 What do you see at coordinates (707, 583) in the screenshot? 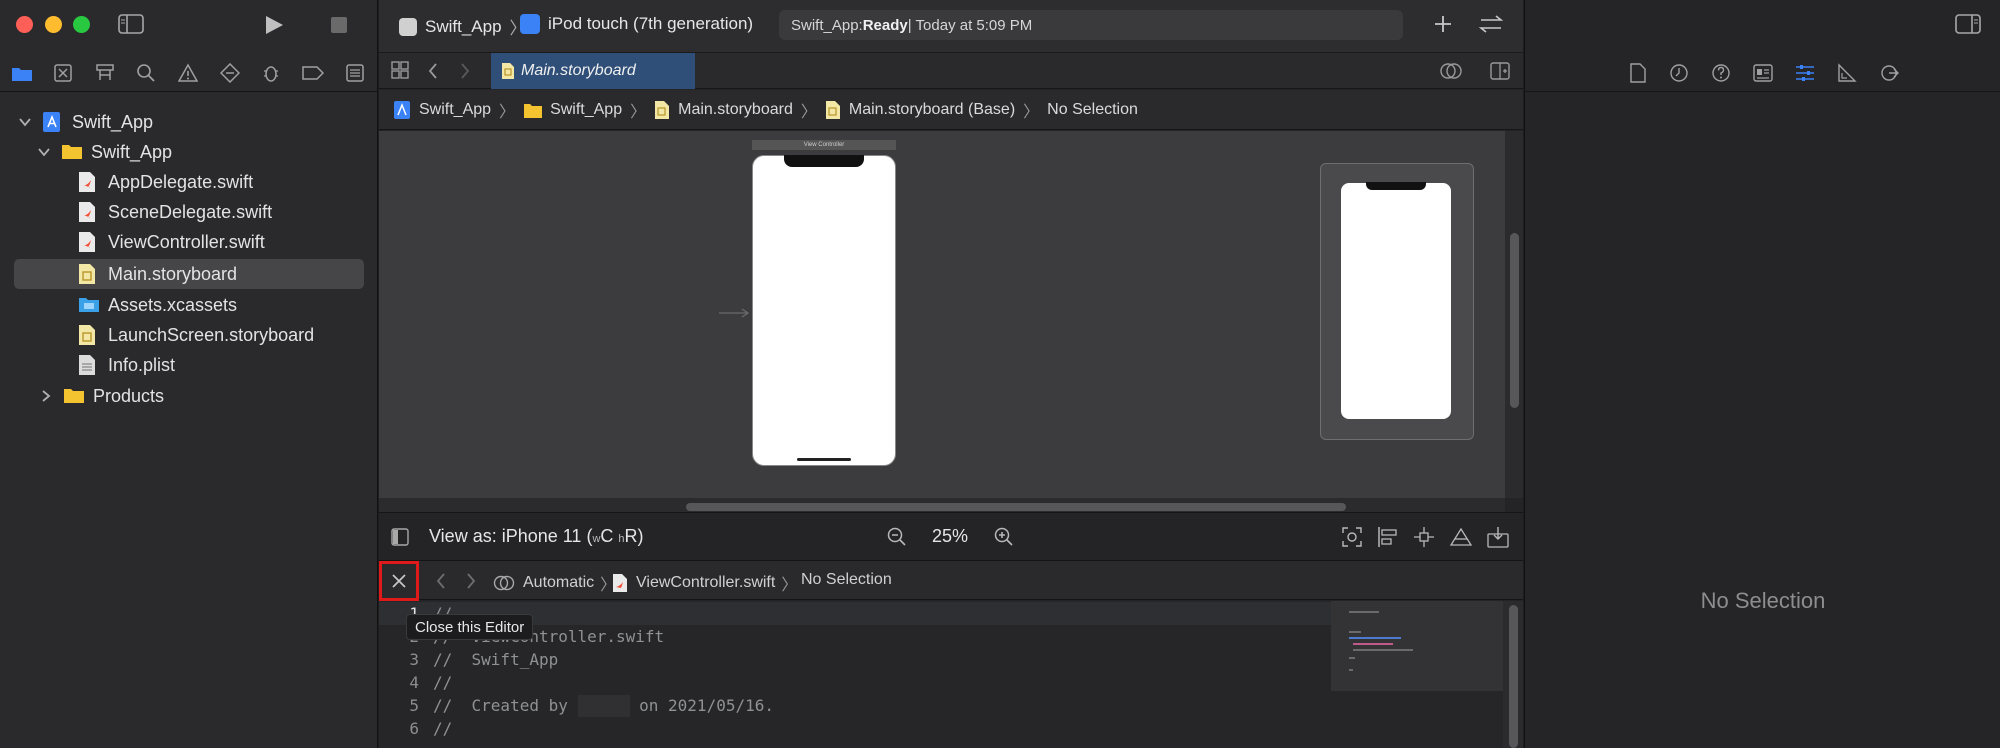
I see `assistant-file-crumb: ViewController.swift 〉` at bounding box center [707, 583].